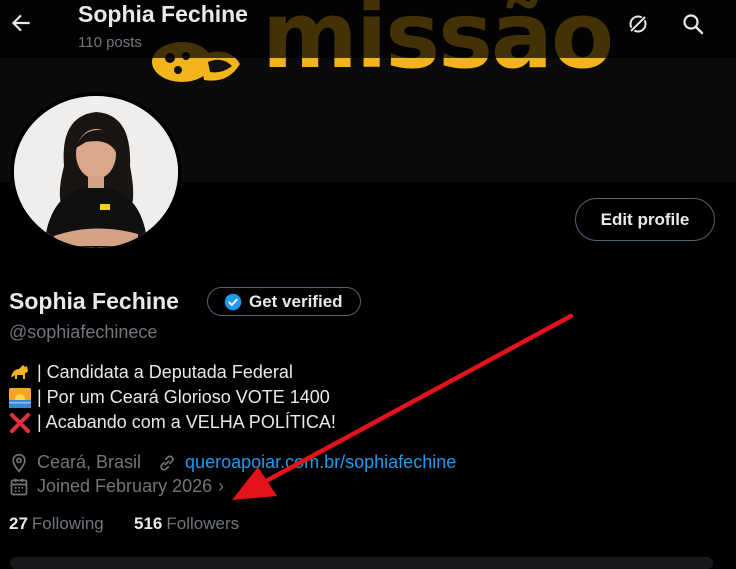 The height and width of the screenshot is (569, 736). Describe the element at coordinates (638, 24) in the screenshot. I see `grok-icon` at that location.